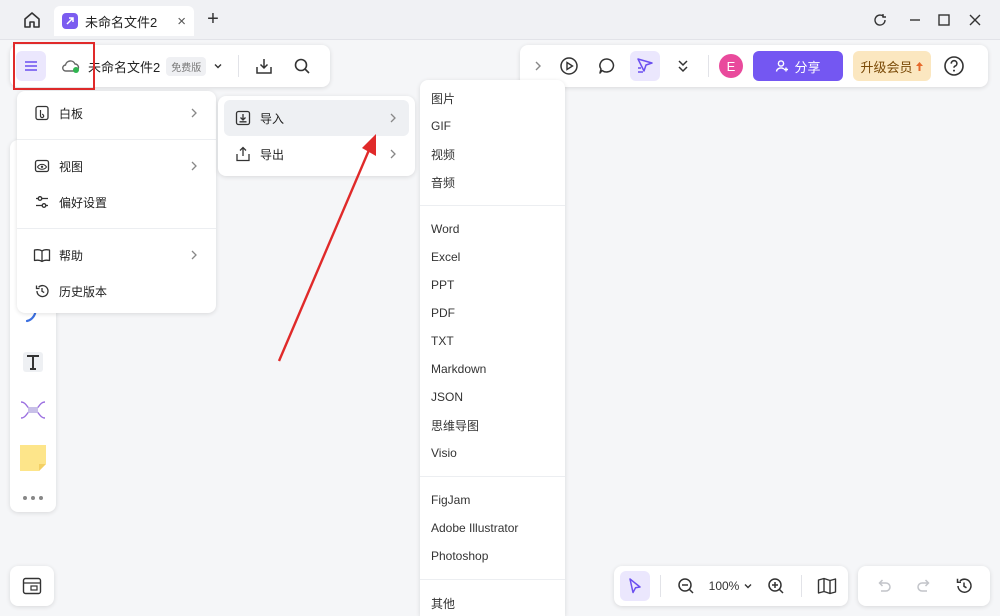  Describe the element at coordinates (492, 229) in the screenshot. I see `import-word: Word` at that location.